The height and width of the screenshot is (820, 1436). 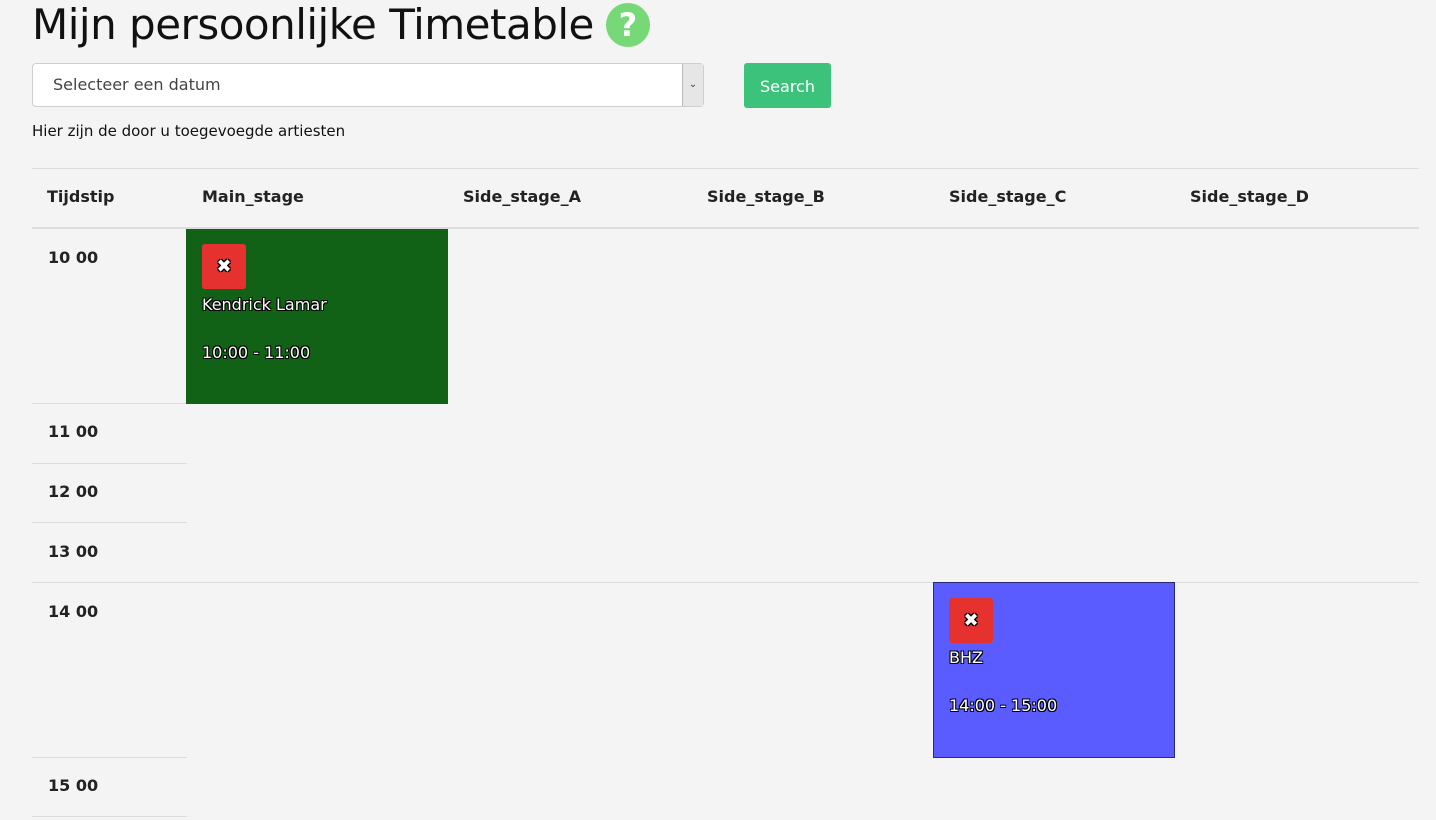 I want to click on column-header-side-stage-a: Side_stage_A, so click(x=522, y=196).